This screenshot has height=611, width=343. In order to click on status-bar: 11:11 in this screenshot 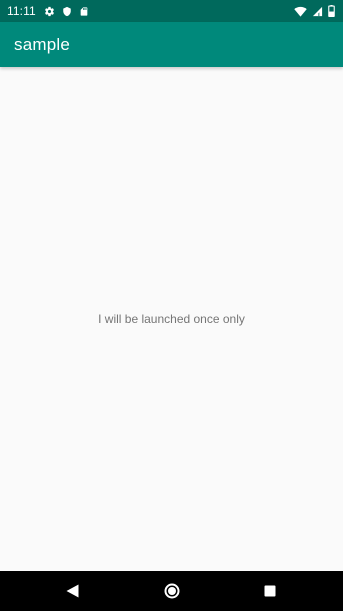, I will do `click(171, 11)`.